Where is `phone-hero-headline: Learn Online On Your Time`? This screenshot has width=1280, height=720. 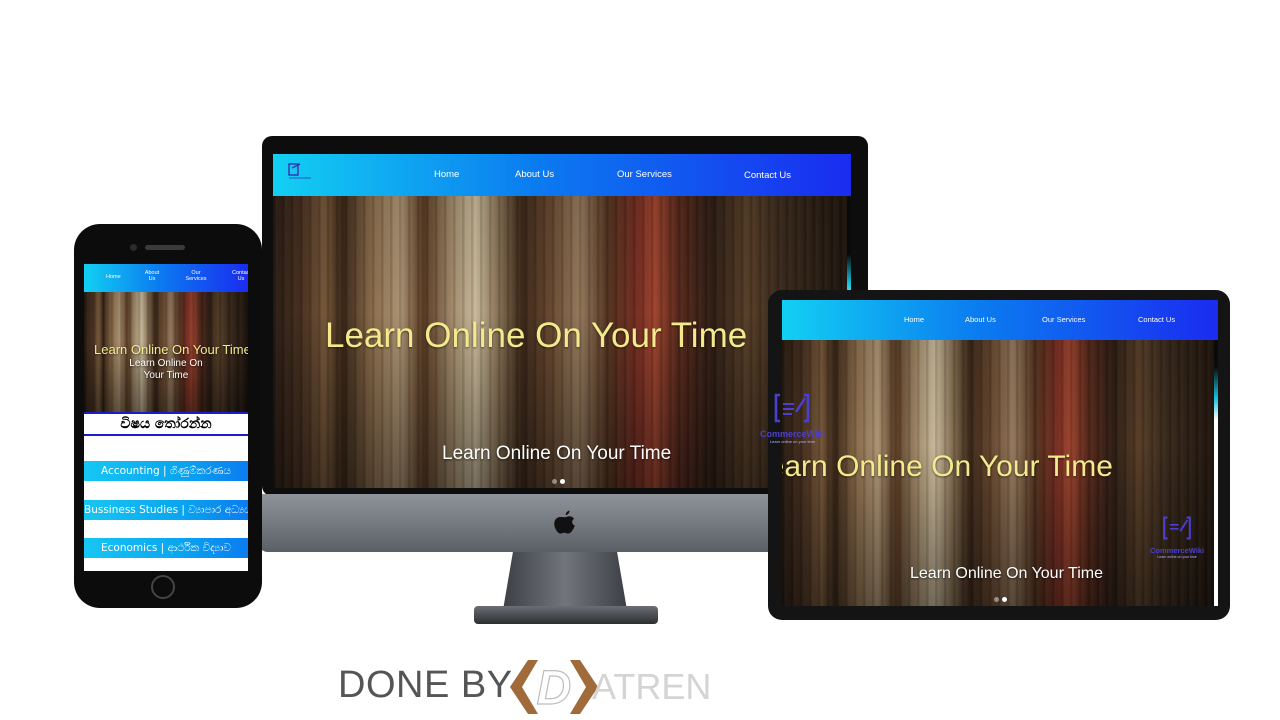 phone-hero-headline: Learn Online On Your Time is located at coordinates (171, 349).